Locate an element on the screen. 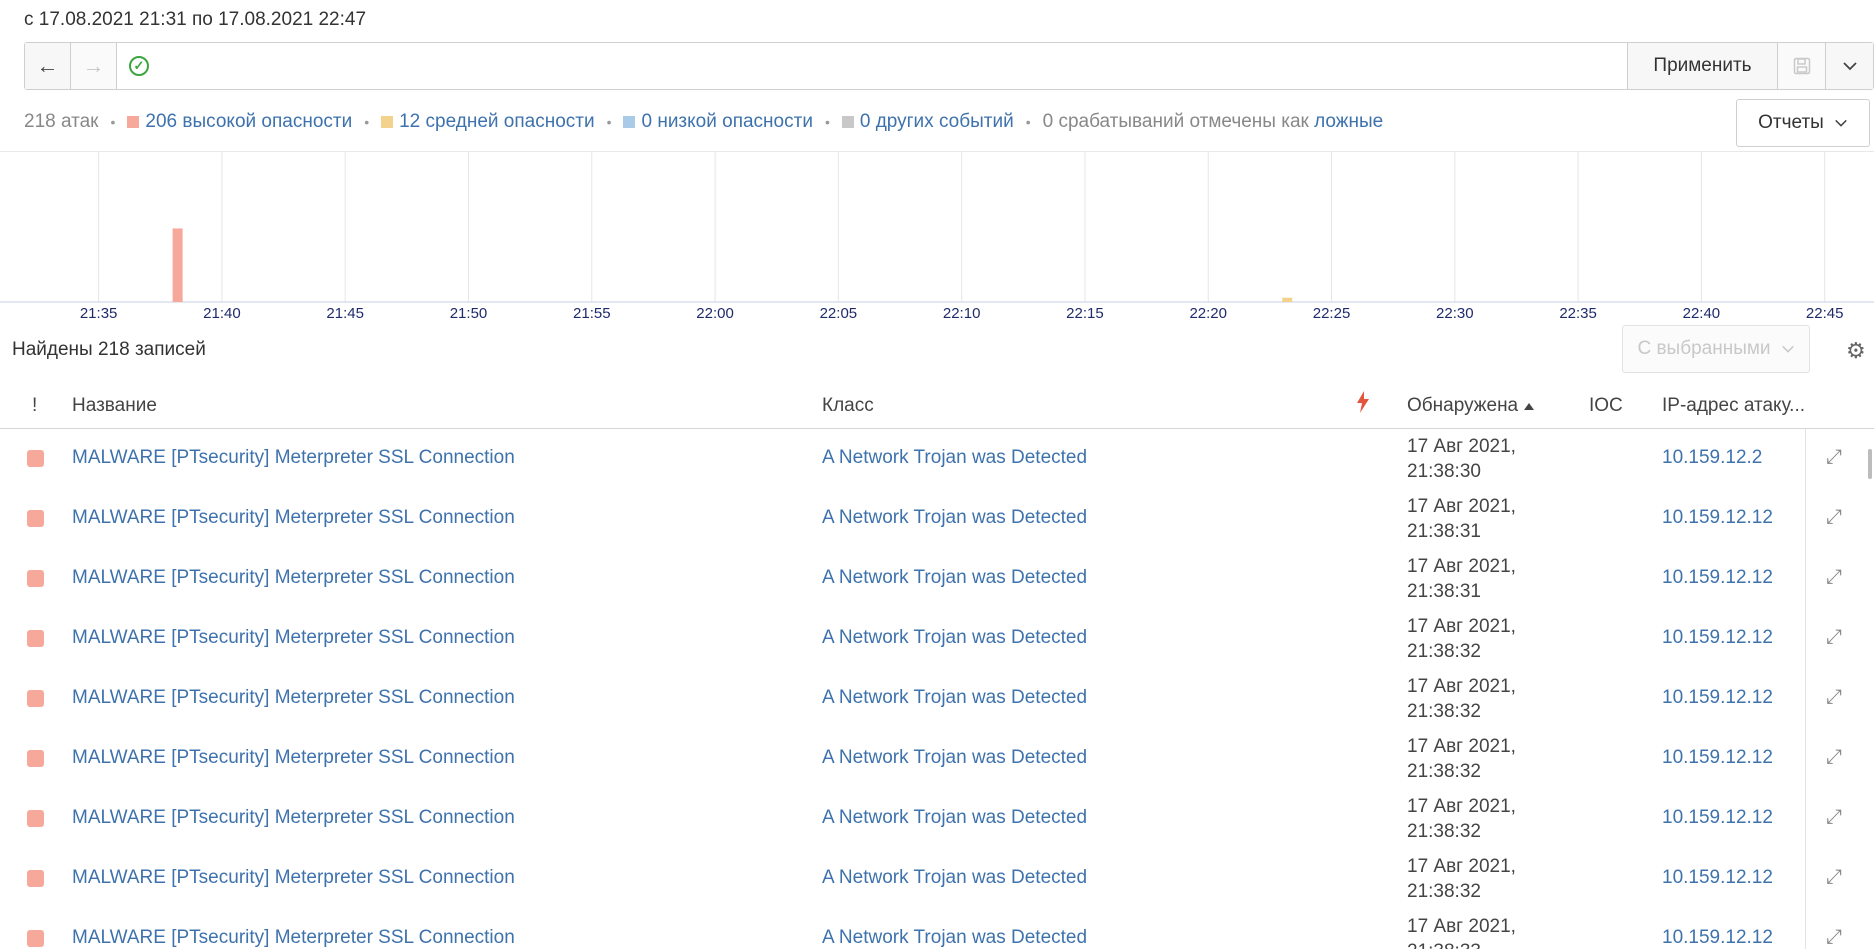 The height and width of the screenshot is (949, 1874). lightning-icon is located at coordinates (1363, 405).